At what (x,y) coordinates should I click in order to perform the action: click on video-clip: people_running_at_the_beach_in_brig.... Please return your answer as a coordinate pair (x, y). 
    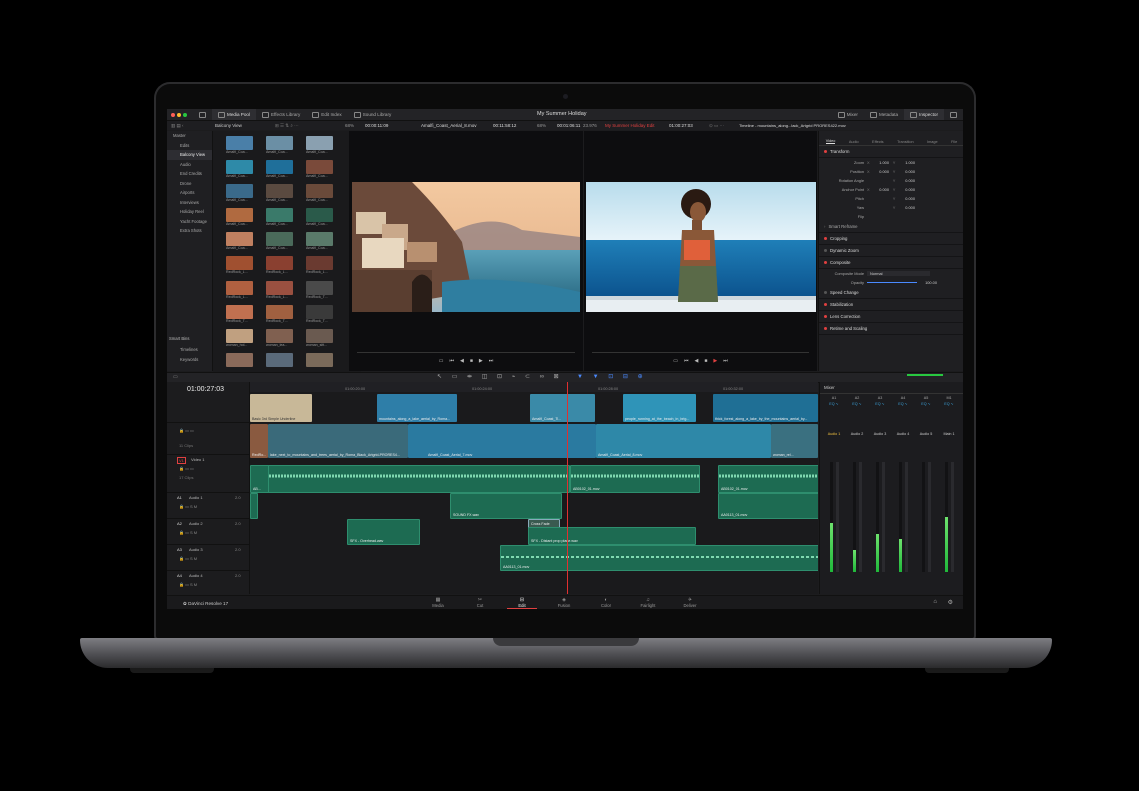
    Looking at the image, I should click on (659, 408).